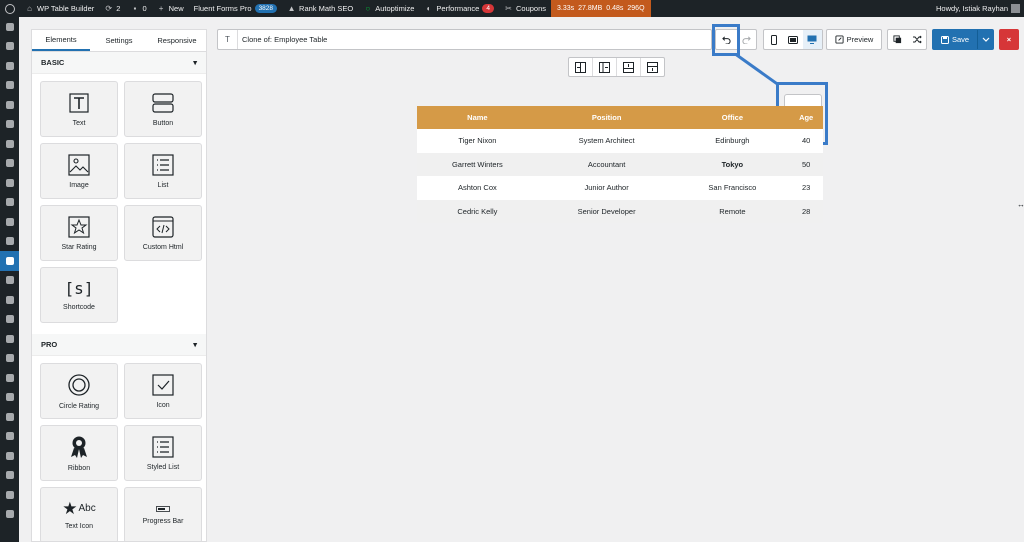  I want to click on tab-settings: Settings, so click(119, 40).